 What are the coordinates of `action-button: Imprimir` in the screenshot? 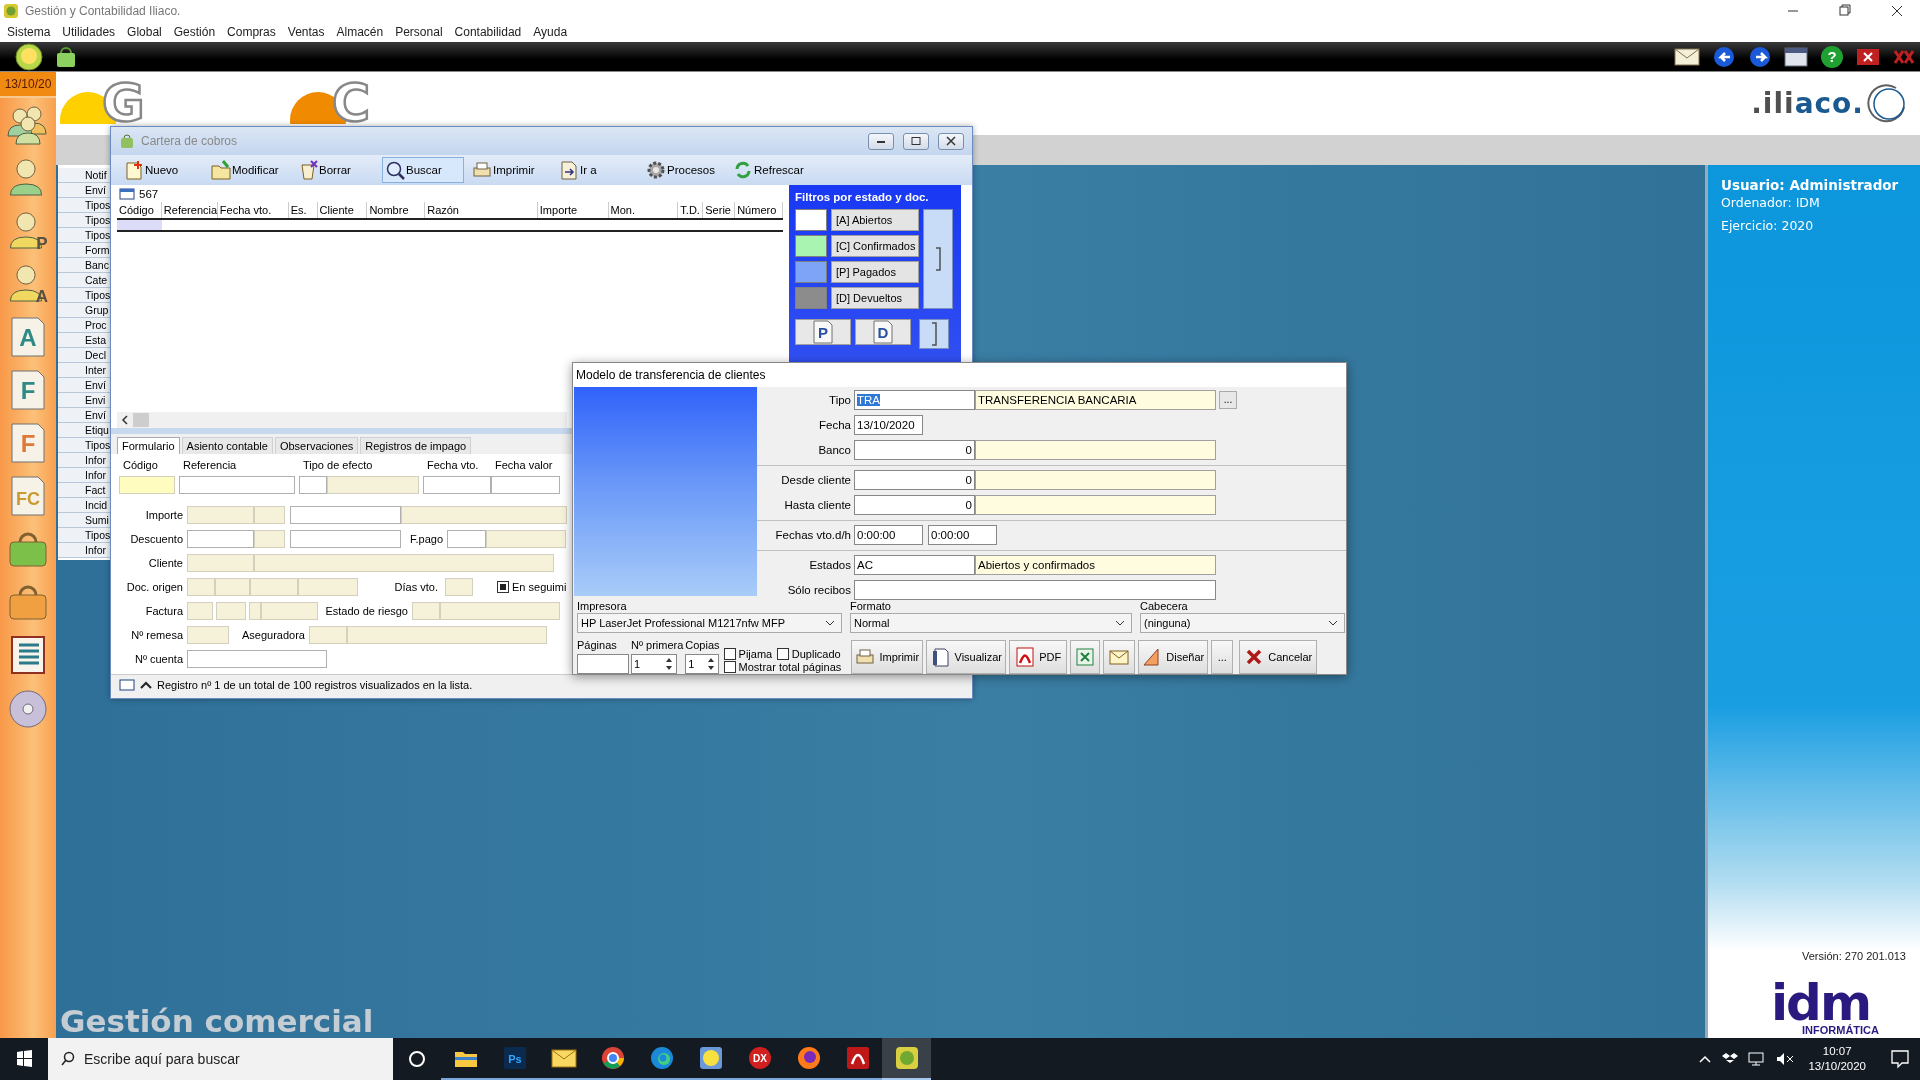 It's located at (887, 657).